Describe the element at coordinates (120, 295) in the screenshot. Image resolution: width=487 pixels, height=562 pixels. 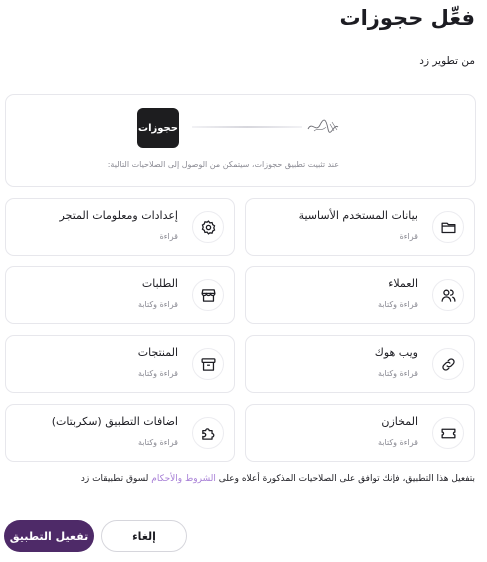
I see `permission-card-orders: الطلبات قراءة وكتابة` at that location.